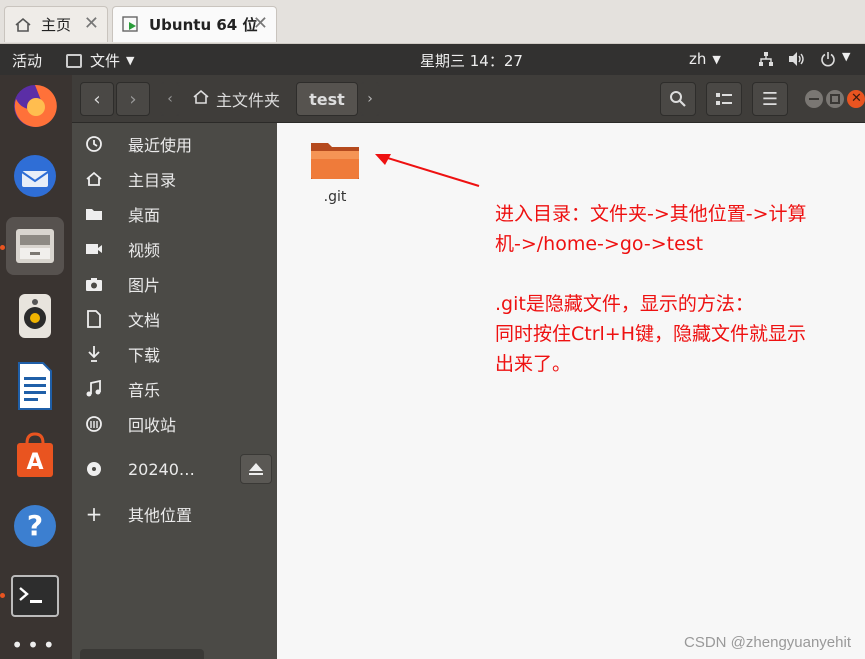 Image resolution: width=865 pixels, height=659 pixels. Describe the element at coordinates (797, 59) in the screenshot. I see `volume-icon` at that location.